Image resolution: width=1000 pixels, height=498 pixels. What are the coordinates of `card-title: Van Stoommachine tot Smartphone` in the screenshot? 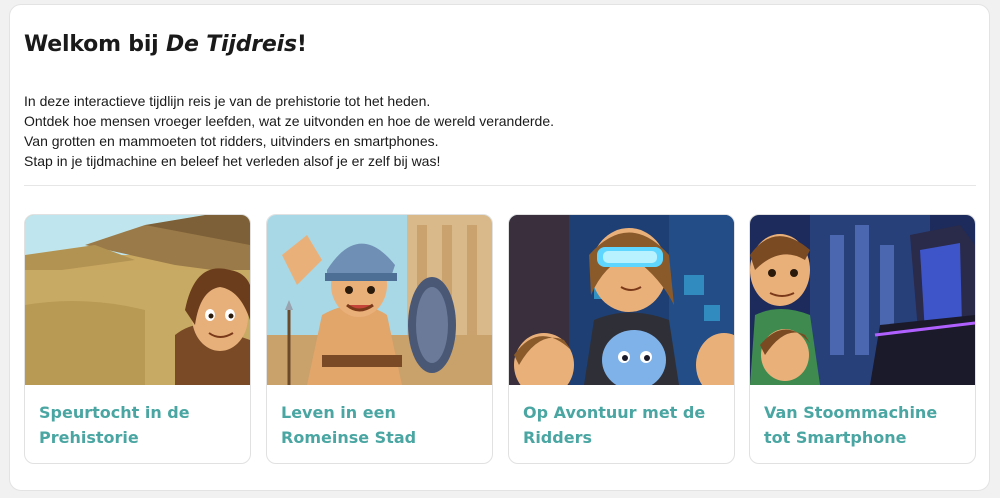 It's located at (851, 425).